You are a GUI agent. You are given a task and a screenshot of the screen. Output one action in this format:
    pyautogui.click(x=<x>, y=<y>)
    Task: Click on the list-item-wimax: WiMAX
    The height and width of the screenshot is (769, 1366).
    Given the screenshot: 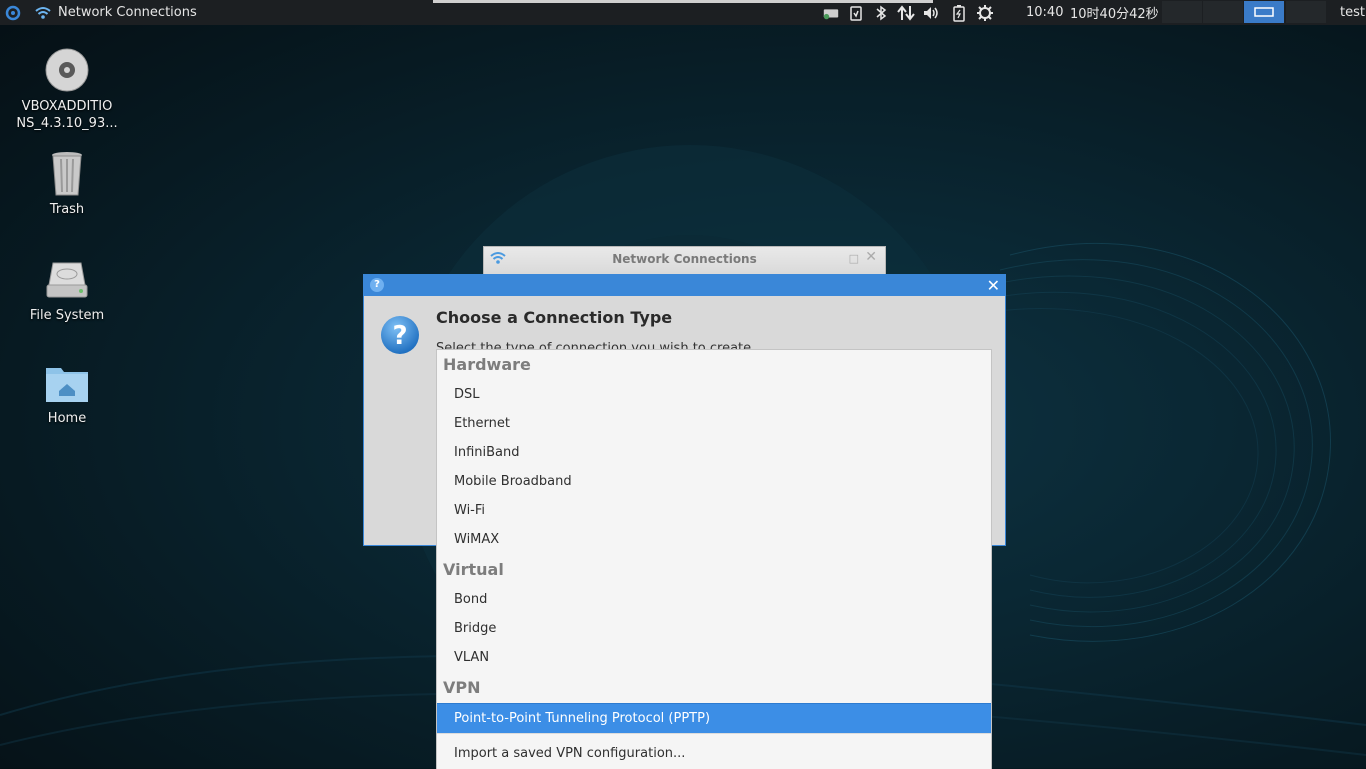 What is the action you would take?
    pyautogui.click(x=714, y=539)
    